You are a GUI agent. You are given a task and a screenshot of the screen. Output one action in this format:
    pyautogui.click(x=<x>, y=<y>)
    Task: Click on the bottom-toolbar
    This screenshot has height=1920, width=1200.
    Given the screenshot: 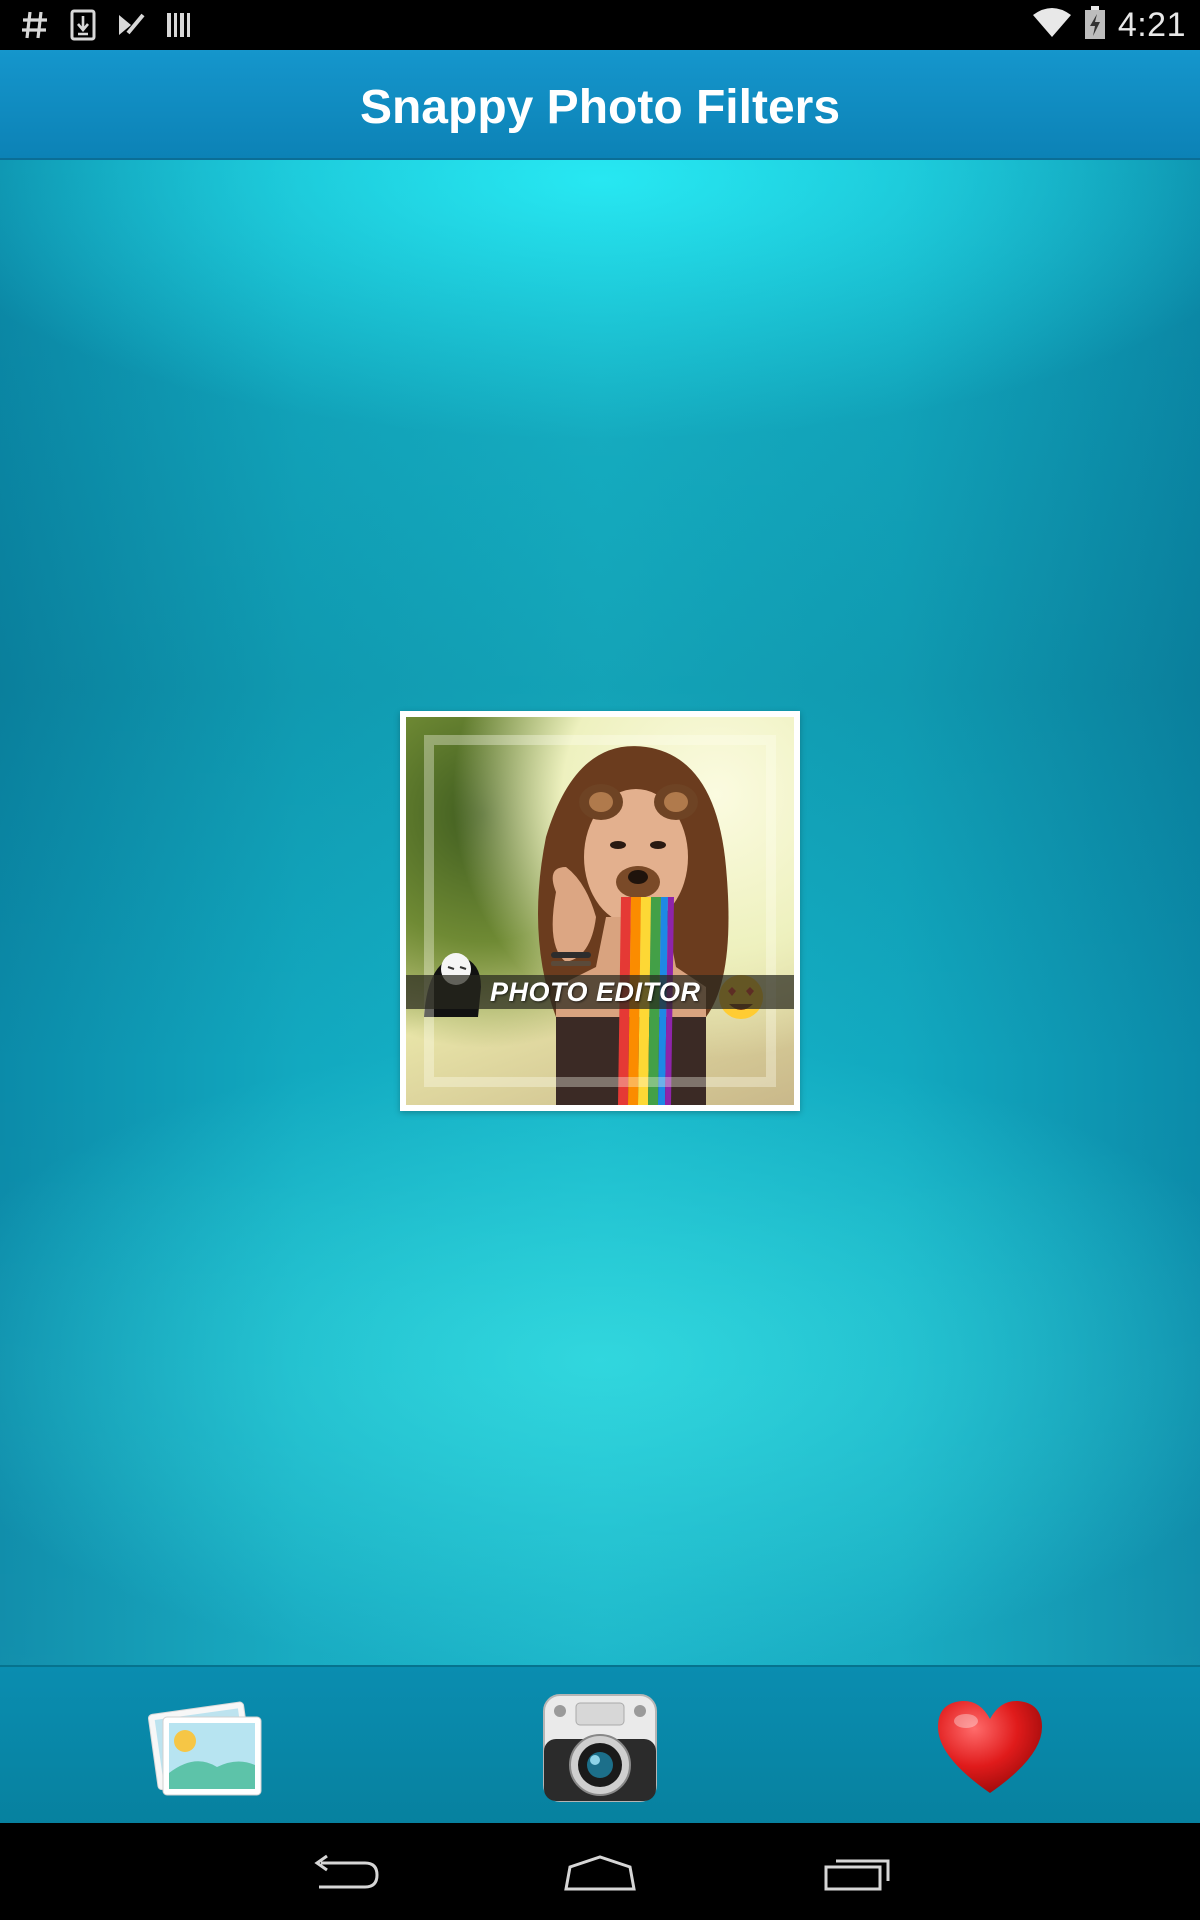 What is the action you would take?
    pyautogui.click(x=600, y=1745)
    